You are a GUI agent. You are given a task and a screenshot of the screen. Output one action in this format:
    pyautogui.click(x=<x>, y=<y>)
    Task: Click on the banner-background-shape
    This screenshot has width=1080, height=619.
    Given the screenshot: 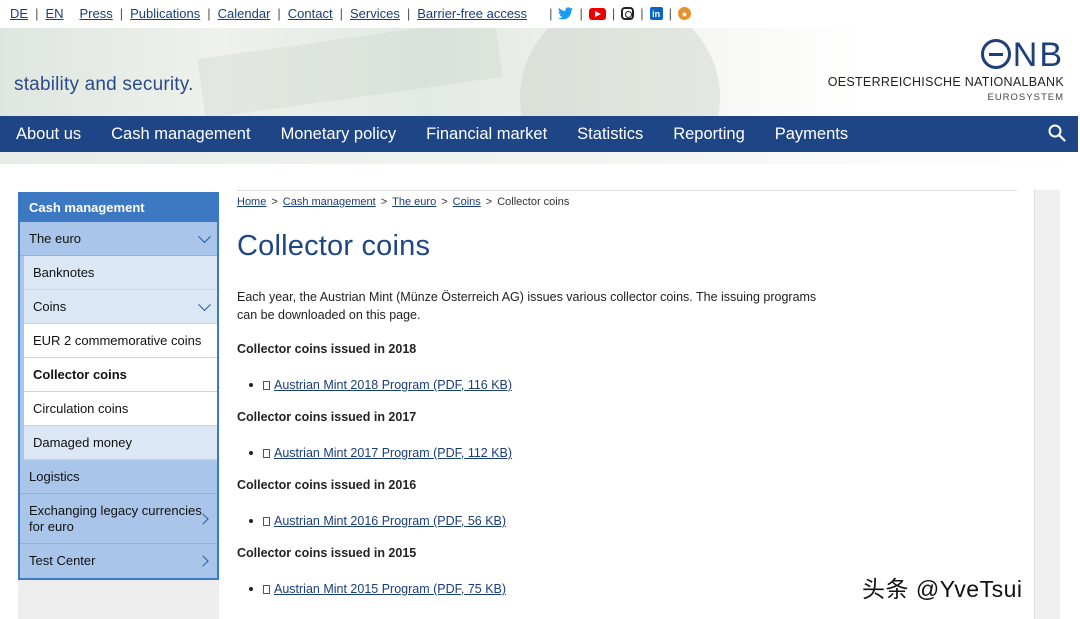 What is the action you would take?
    pyautogui.click(x=350, y=72)
    